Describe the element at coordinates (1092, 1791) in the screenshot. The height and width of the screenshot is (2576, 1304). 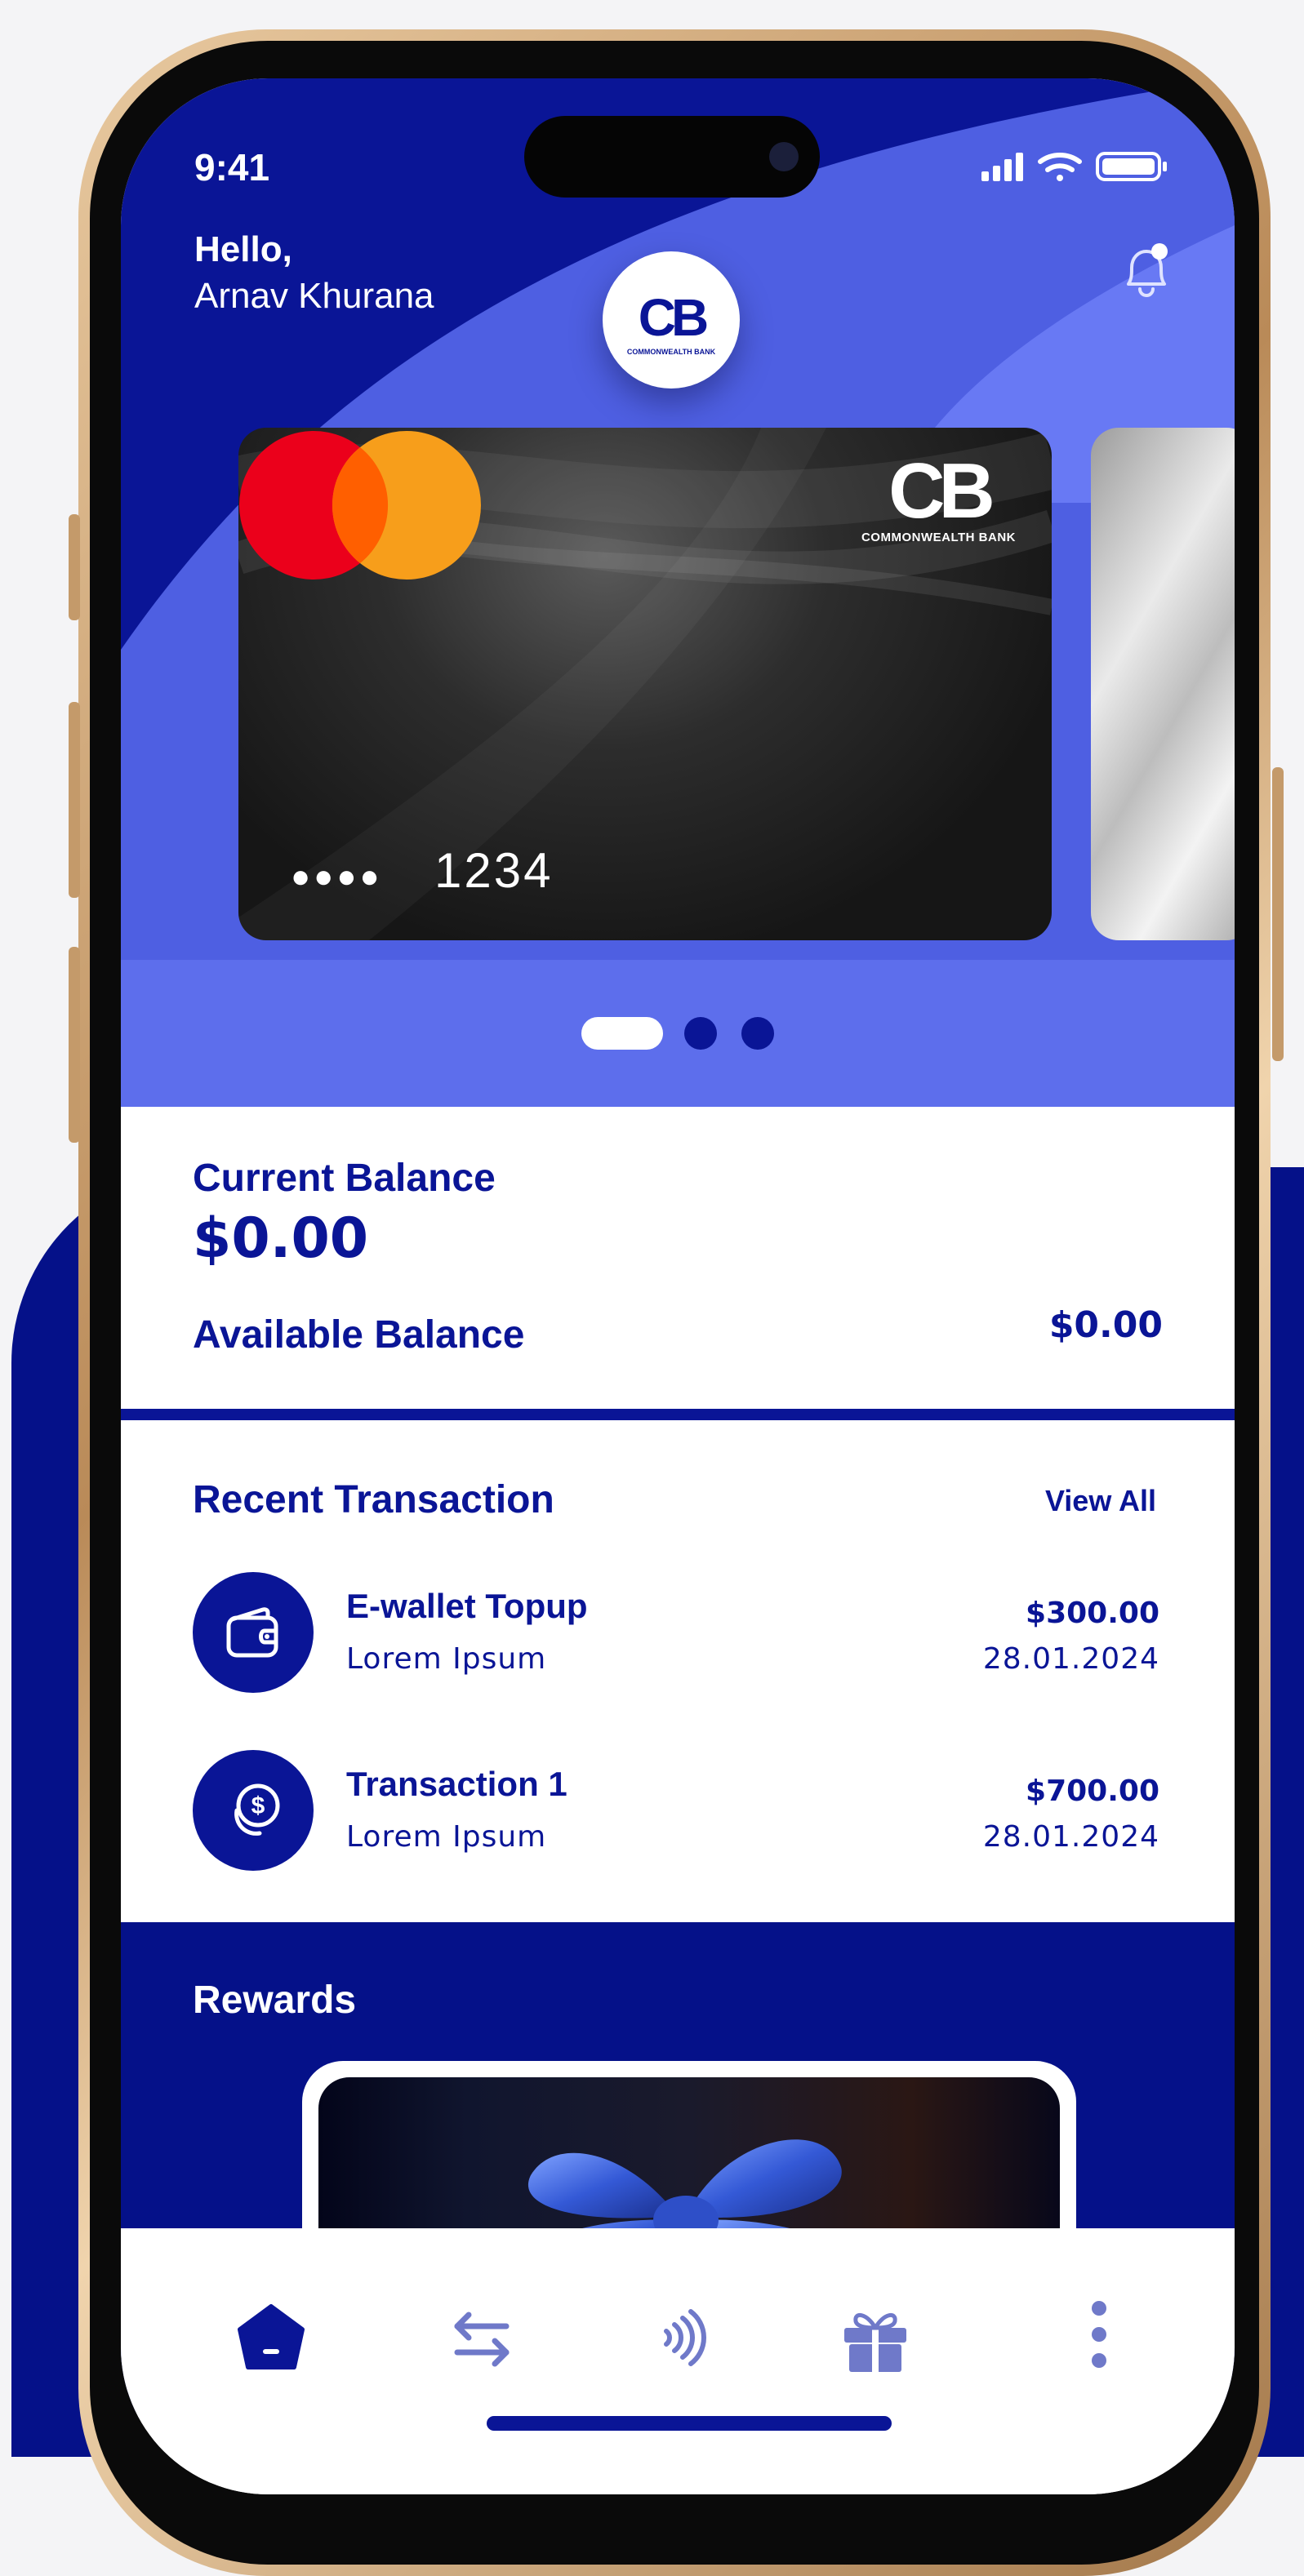
I see `transaction-amount: $700.00` at that location.